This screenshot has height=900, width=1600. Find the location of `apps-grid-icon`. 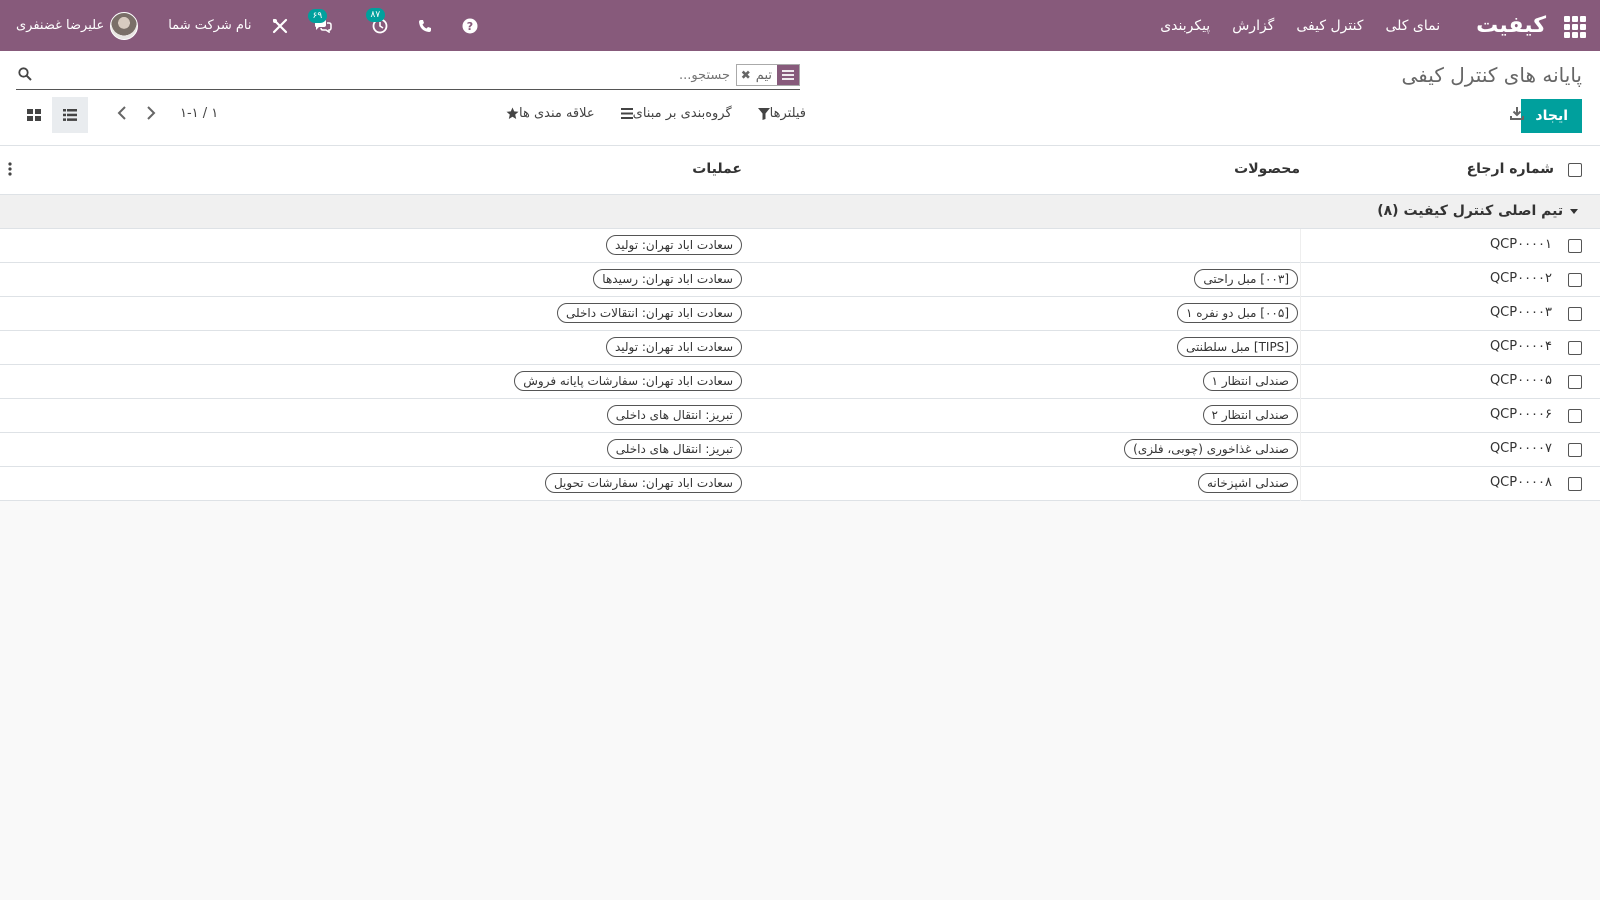

apps-grid-icon is located at coordinates (1575, 26).